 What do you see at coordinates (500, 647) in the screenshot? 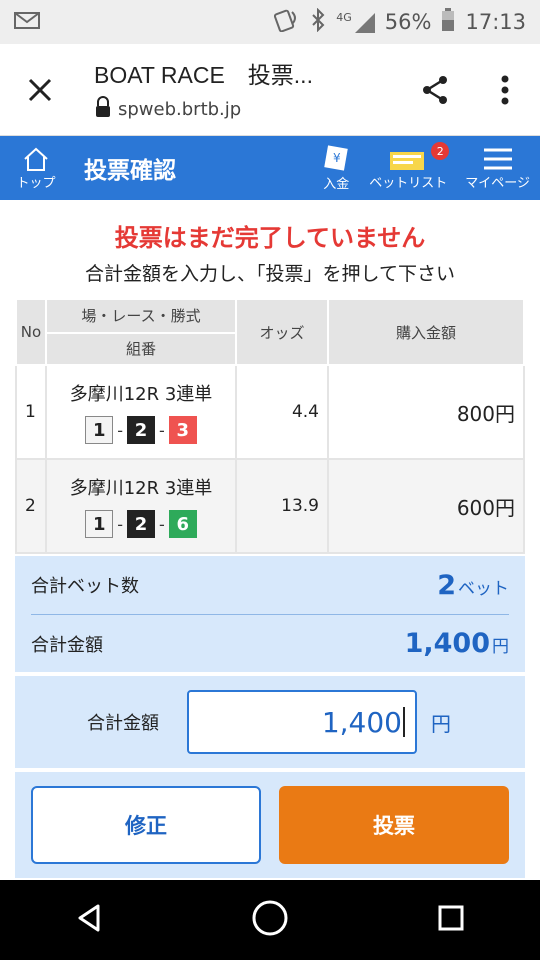
I see `total-unit: 円` at bounding box center [500, 647].